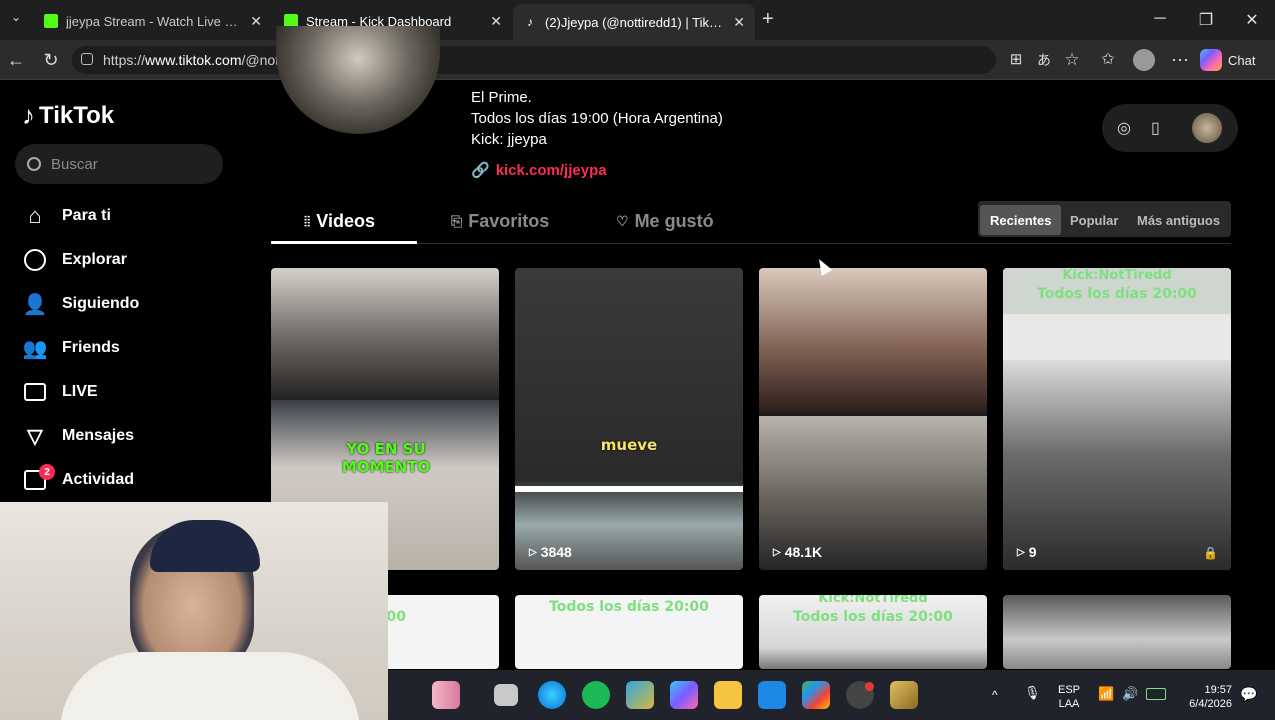 The image size is (1275, 720). What do you see at coordinates (1156, 694) in the screenshot?
I see `battery-icon` at bounding box center [1156, 694].